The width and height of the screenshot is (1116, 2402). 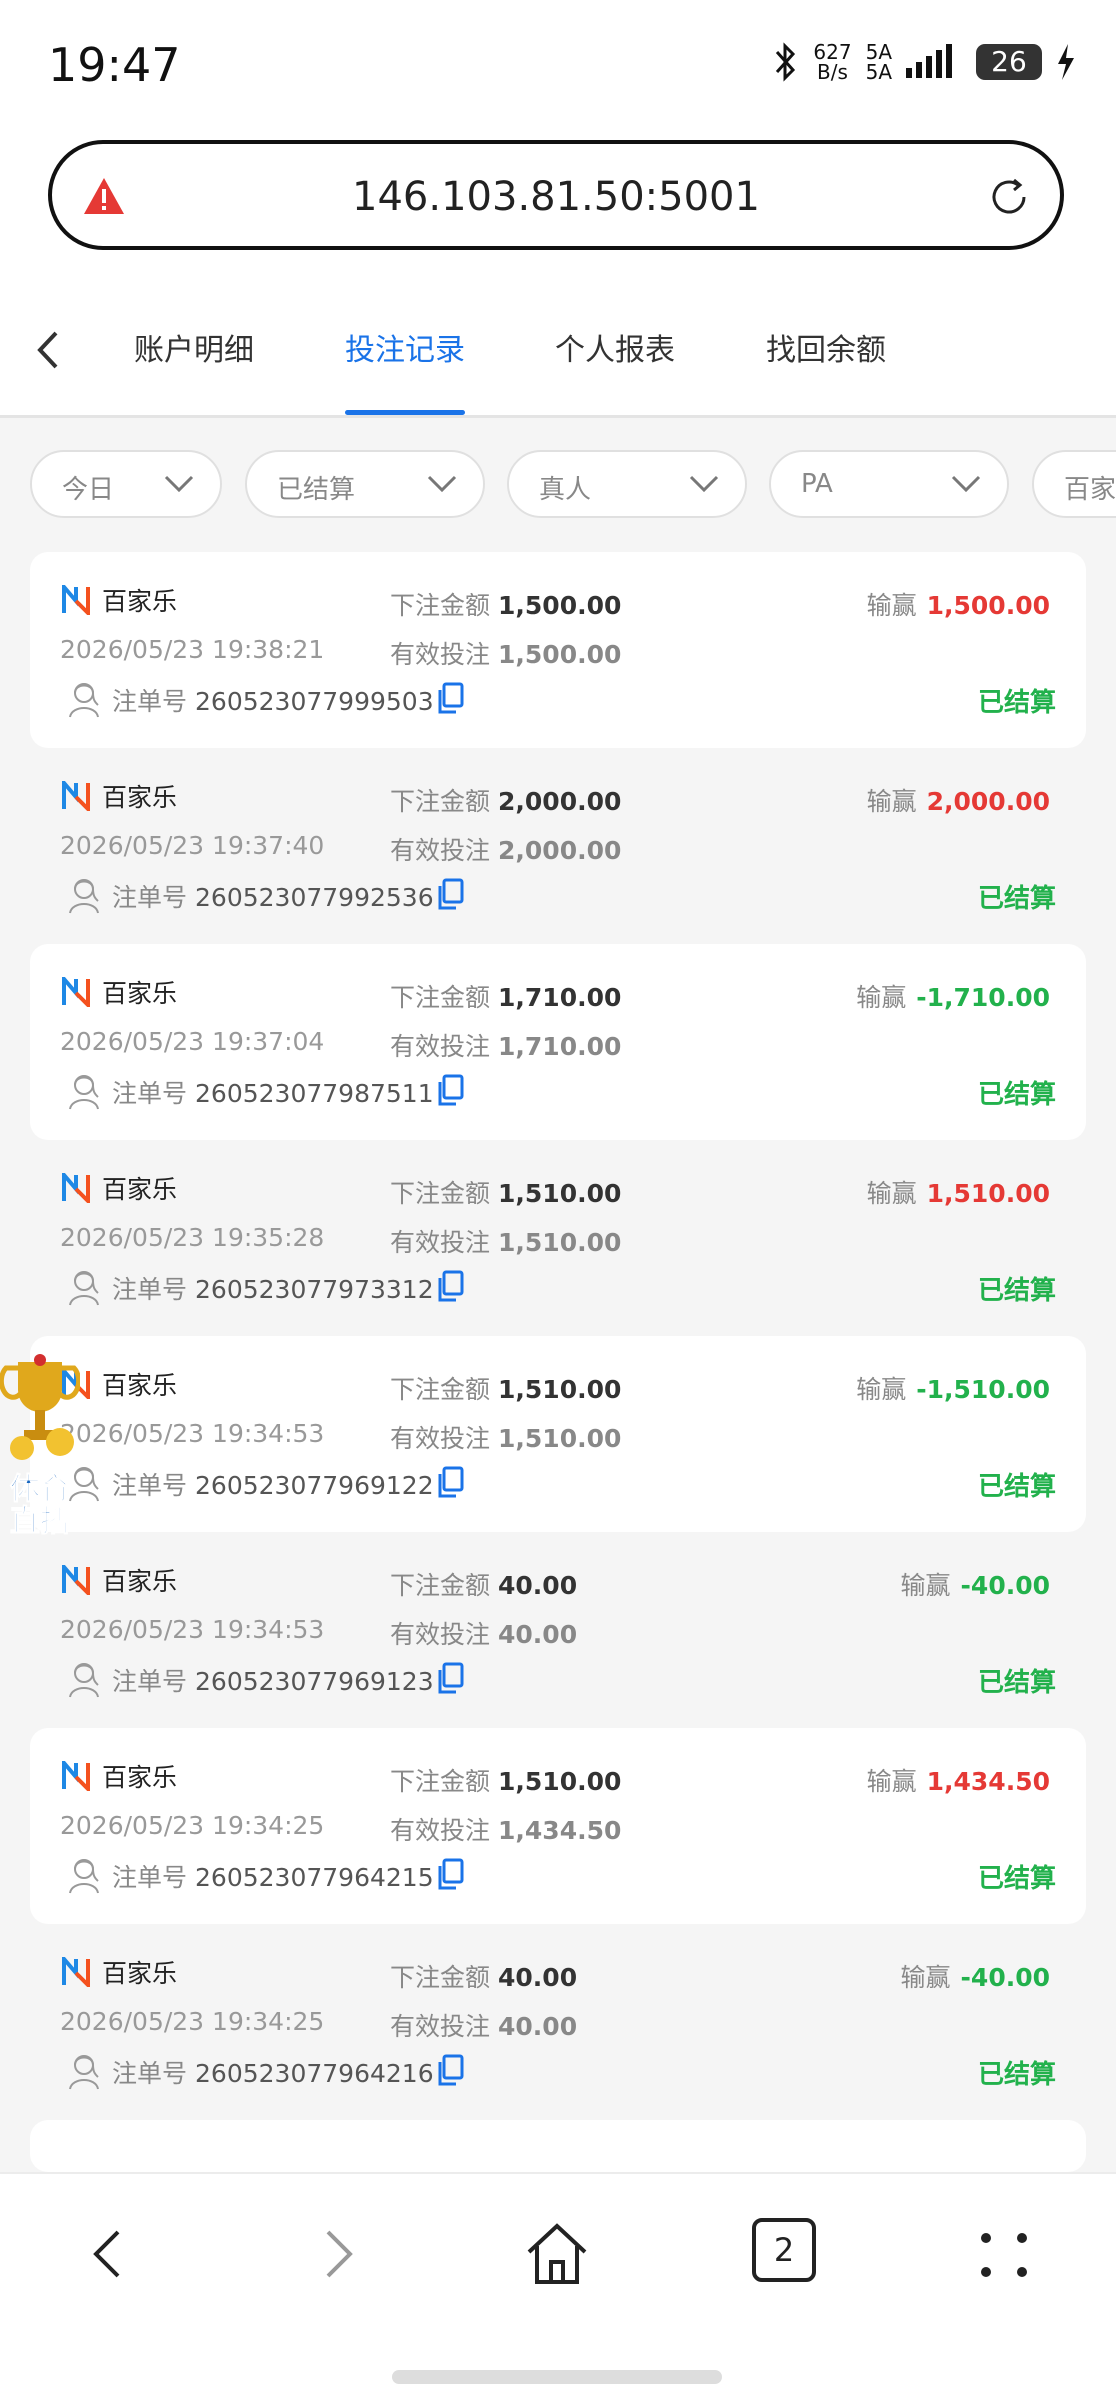 I want to click on tab-account-details: 账户明细, so click(x=194, y=347).